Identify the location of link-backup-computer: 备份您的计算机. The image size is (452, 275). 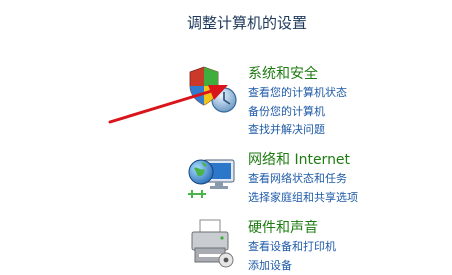
(297, 112).